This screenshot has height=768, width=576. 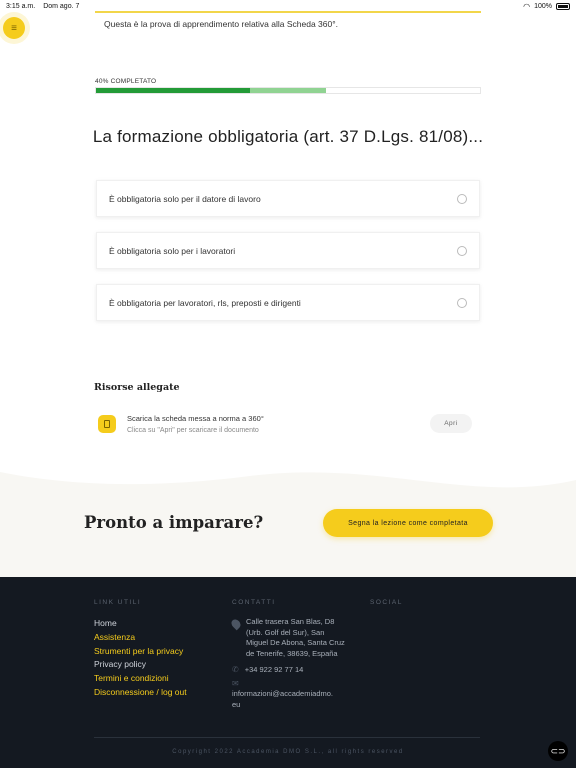 I want to click on status-bar: 3:15 a.m. Dom ago. 7 ◠ 100%, so click(x=288, y=6).